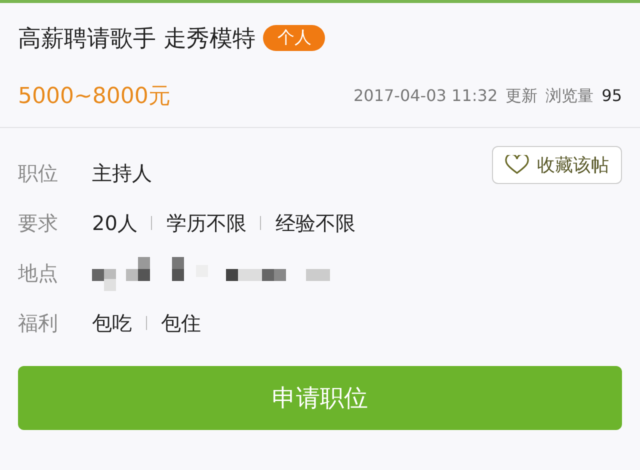  I want to click on field-label: 福利, so click(38, 323).